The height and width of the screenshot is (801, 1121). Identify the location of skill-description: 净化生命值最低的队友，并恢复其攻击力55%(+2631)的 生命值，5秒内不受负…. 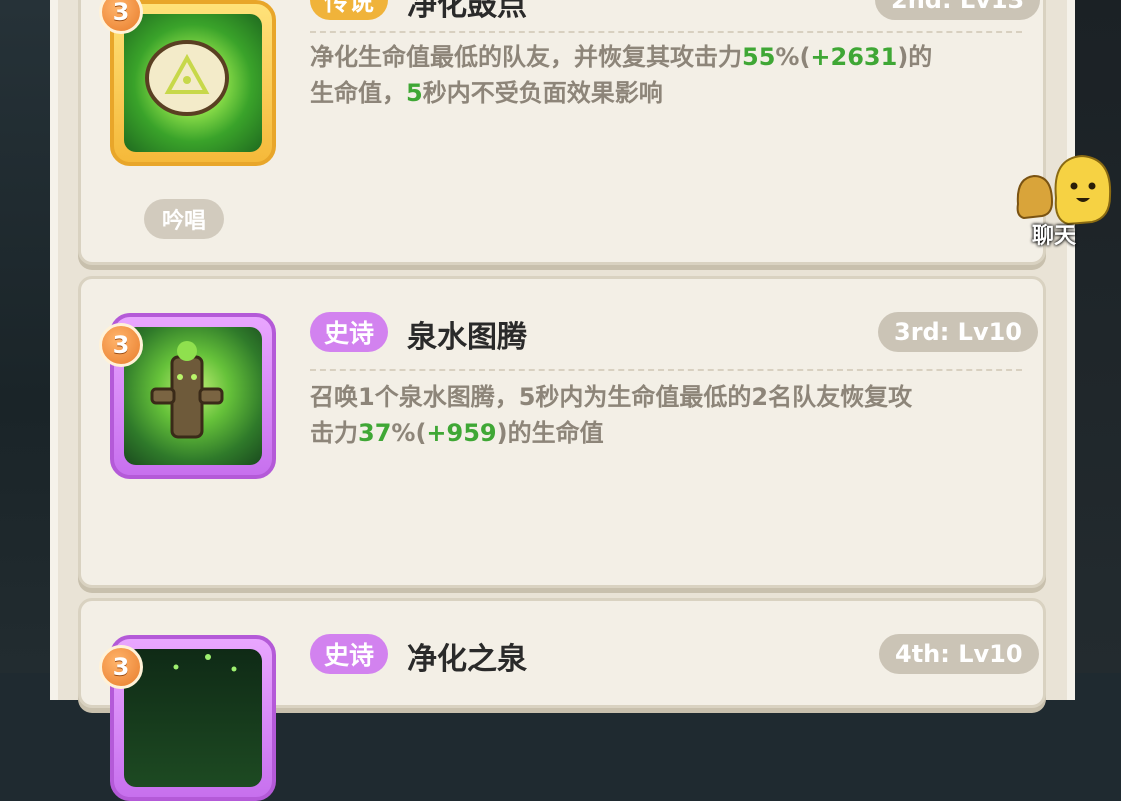
(670, 75).